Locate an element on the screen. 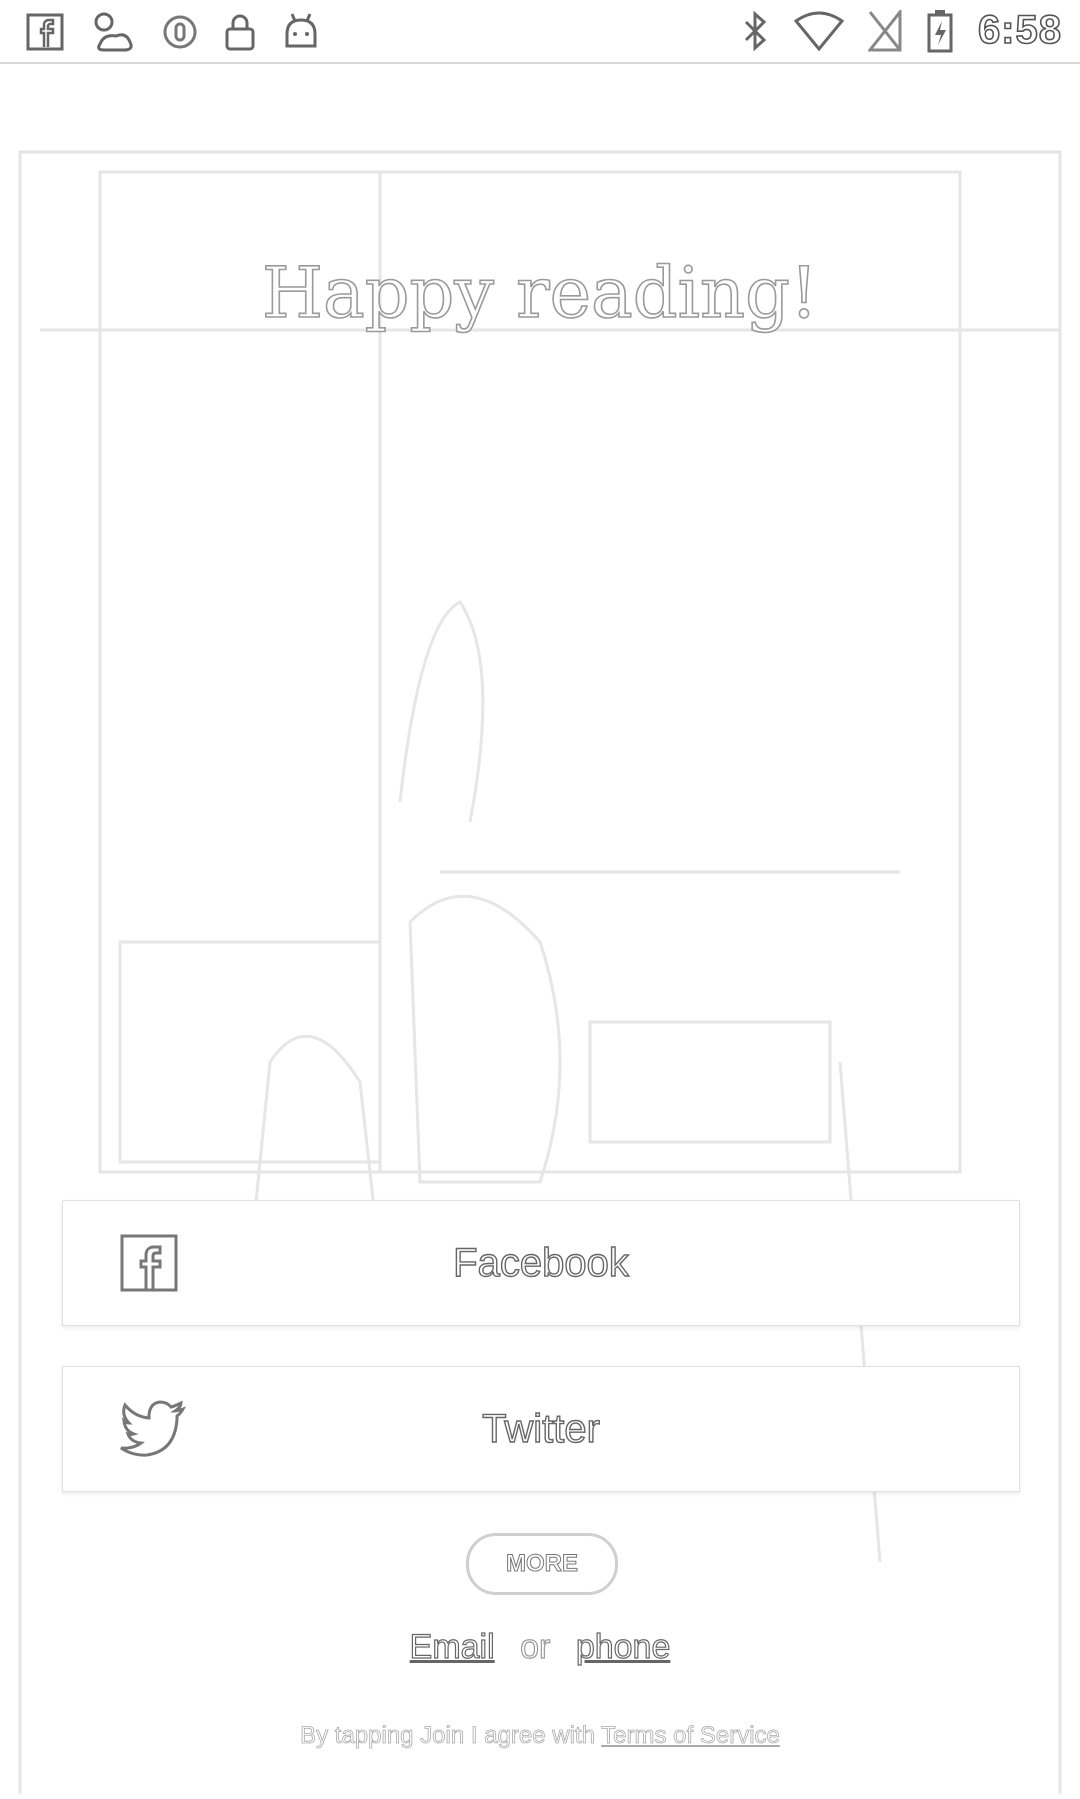 The image size is (1080, 1799). lock-icon is located at coordinates (240, 32).